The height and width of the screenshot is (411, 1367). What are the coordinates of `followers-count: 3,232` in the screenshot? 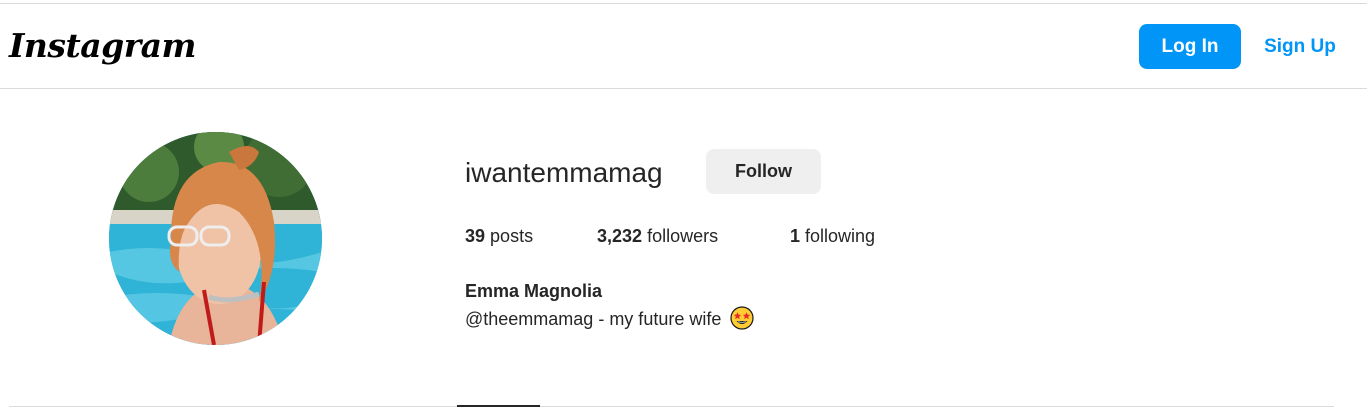 It's located at (620, 236).